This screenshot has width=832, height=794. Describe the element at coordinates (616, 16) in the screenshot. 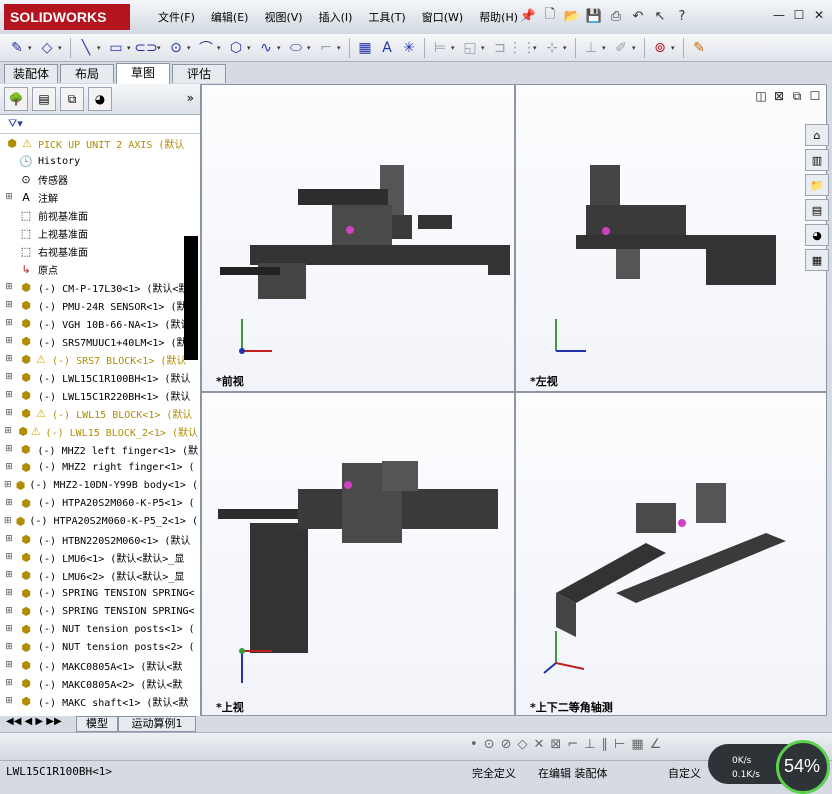

I see `print-icon: ⎙` at that location.